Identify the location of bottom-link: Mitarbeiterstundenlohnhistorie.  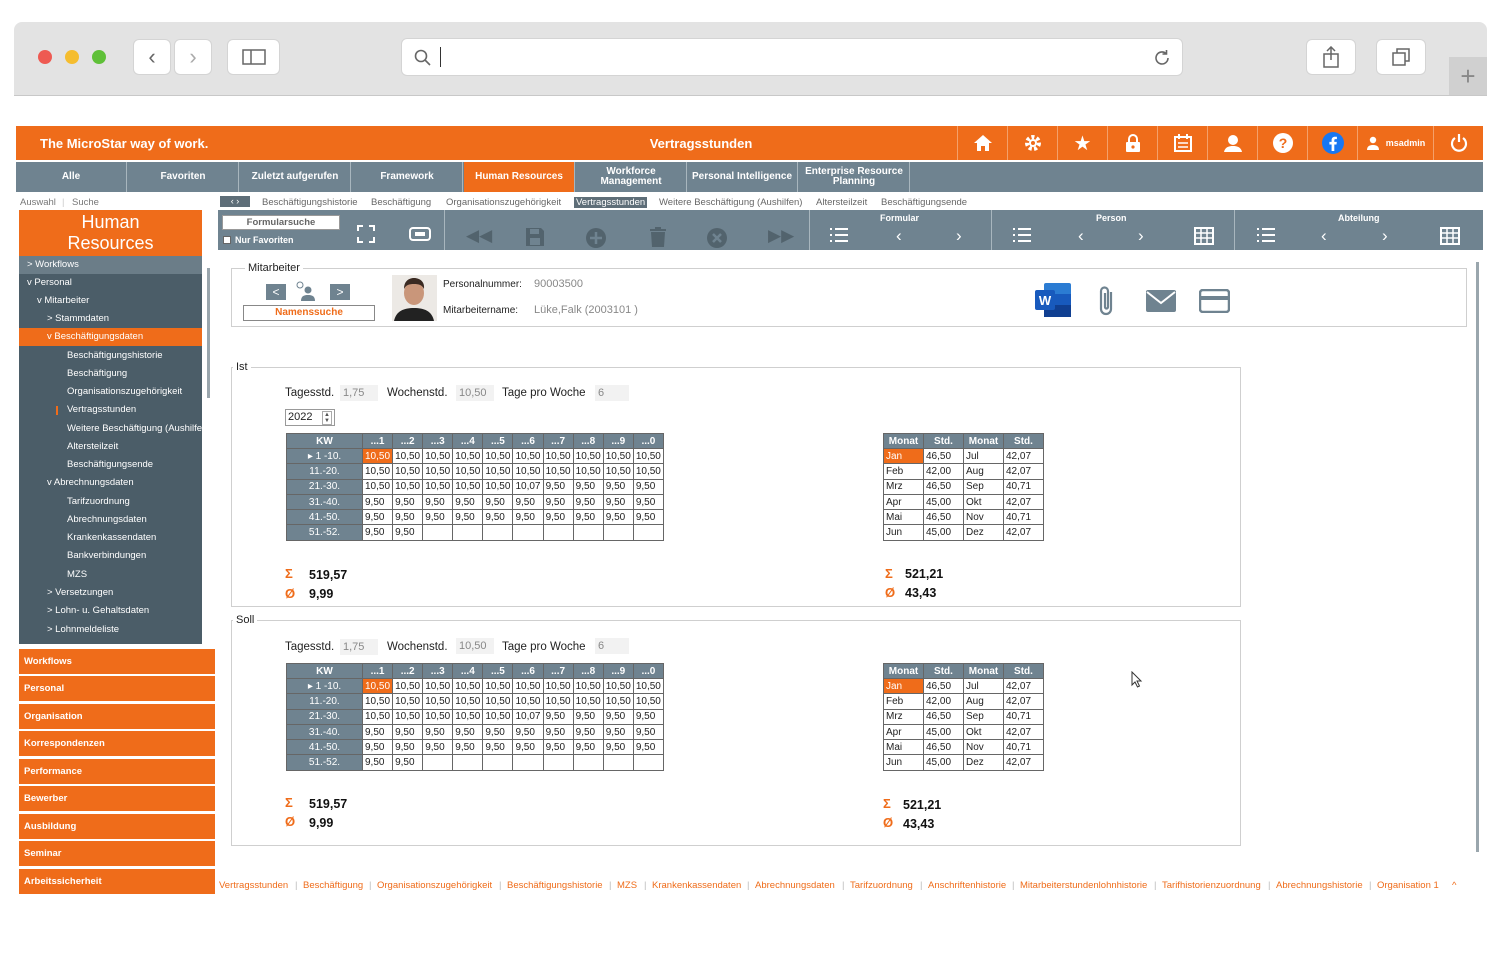
(1083, 885).